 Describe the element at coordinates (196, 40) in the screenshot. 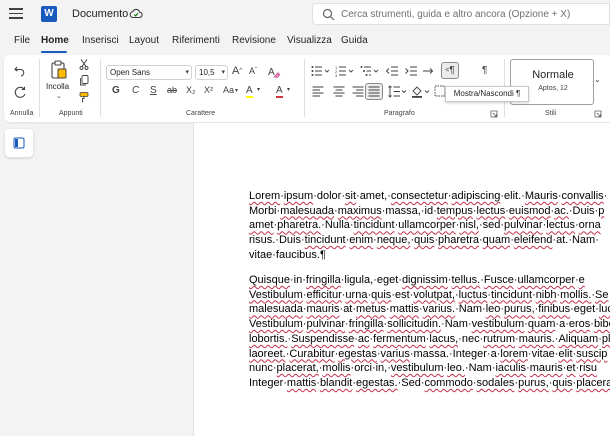

I see `tab-riferimenti: Riferimenti` at that location.